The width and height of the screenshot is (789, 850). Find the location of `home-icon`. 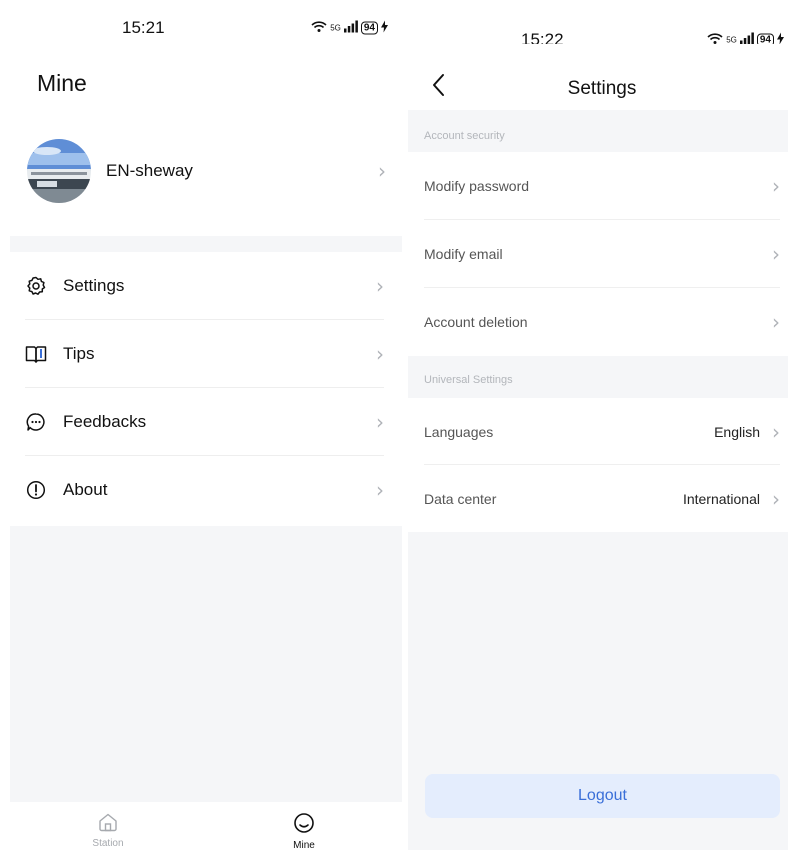

home-icon is located at coordinates (108, 824).